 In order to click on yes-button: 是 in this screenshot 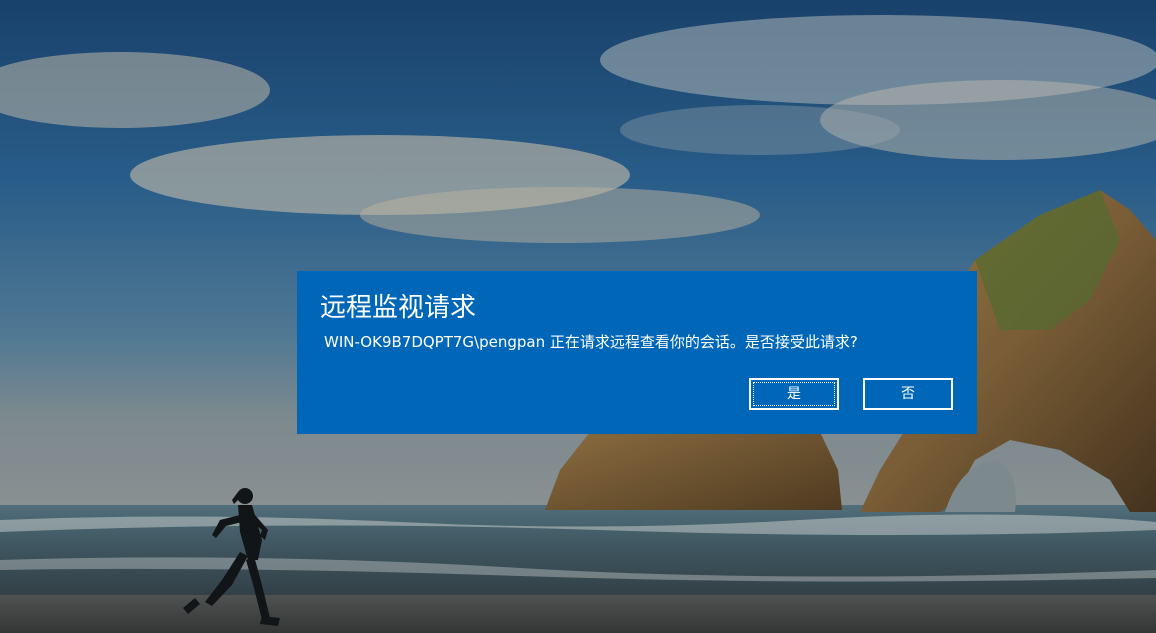, I will do `click(794, 394)`.